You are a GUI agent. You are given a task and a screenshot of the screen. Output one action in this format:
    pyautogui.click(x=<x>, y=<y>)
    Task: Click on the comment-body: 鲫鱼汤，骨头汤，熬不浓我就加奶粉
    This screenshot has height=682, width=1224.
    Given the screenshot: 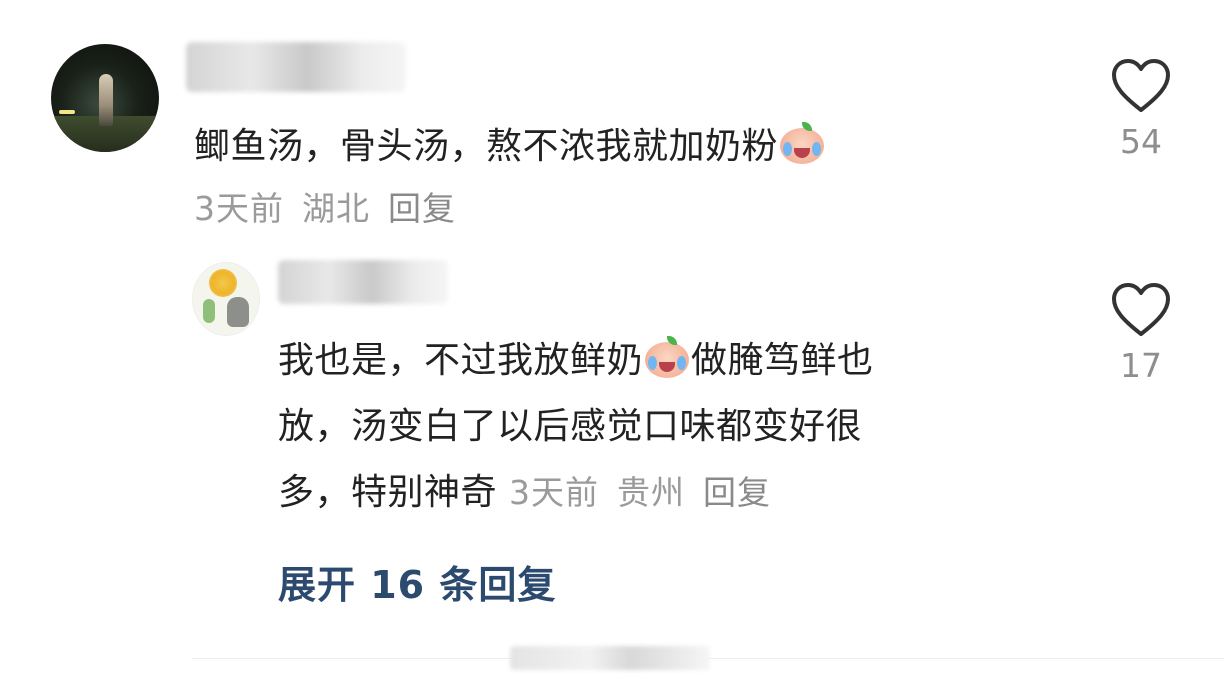 What is the action you would take?
    pyautogui.click(x=486, y=146)
    